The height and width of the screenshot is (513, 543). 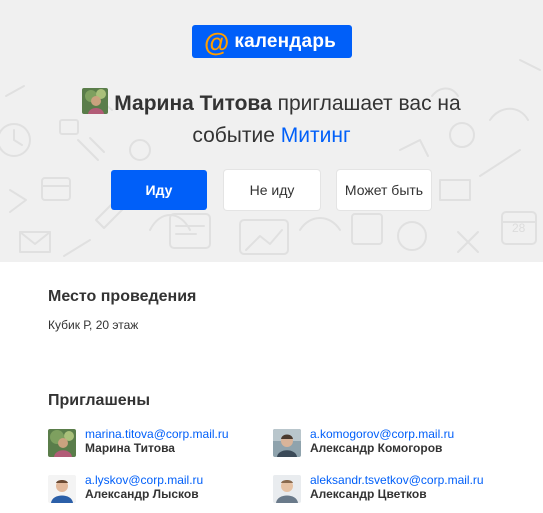 What do you see at coordinates (397, 480) in the screenshot?
I see `invitee-email-link: aleksandr.tsvetkov@corp.mail.ru` at bounding box center [397, 480].